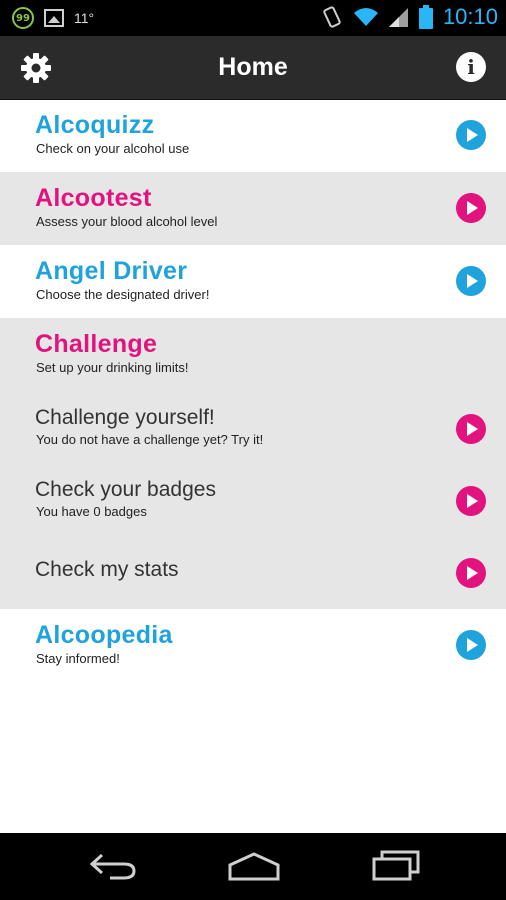  I want to click on menu-item-subtitle: Choose the designated driver!, so click(123, 294).